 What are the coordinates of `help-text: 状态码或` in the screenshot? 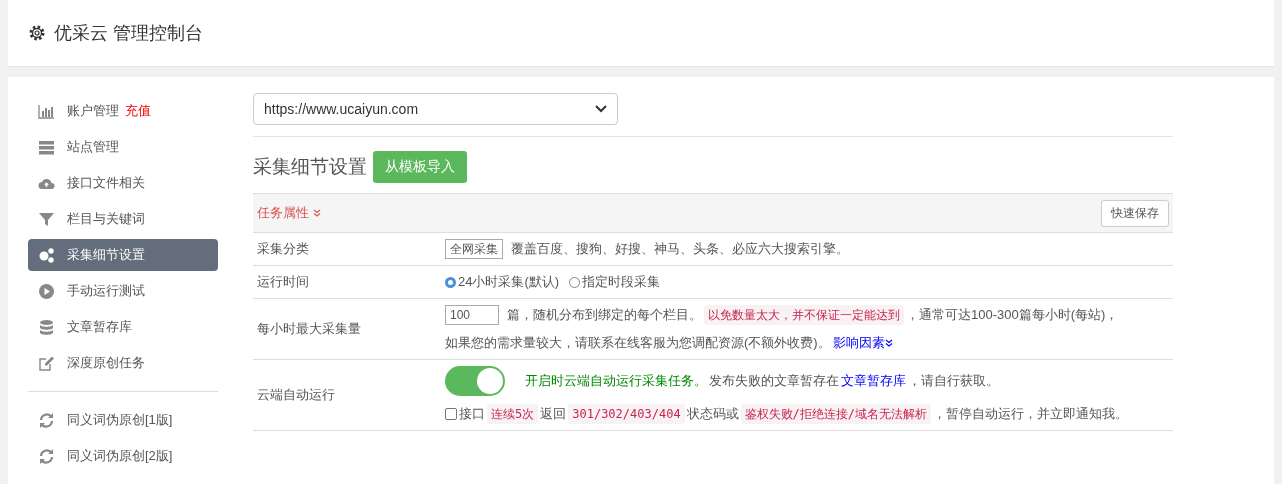 It's located at (712, 414).